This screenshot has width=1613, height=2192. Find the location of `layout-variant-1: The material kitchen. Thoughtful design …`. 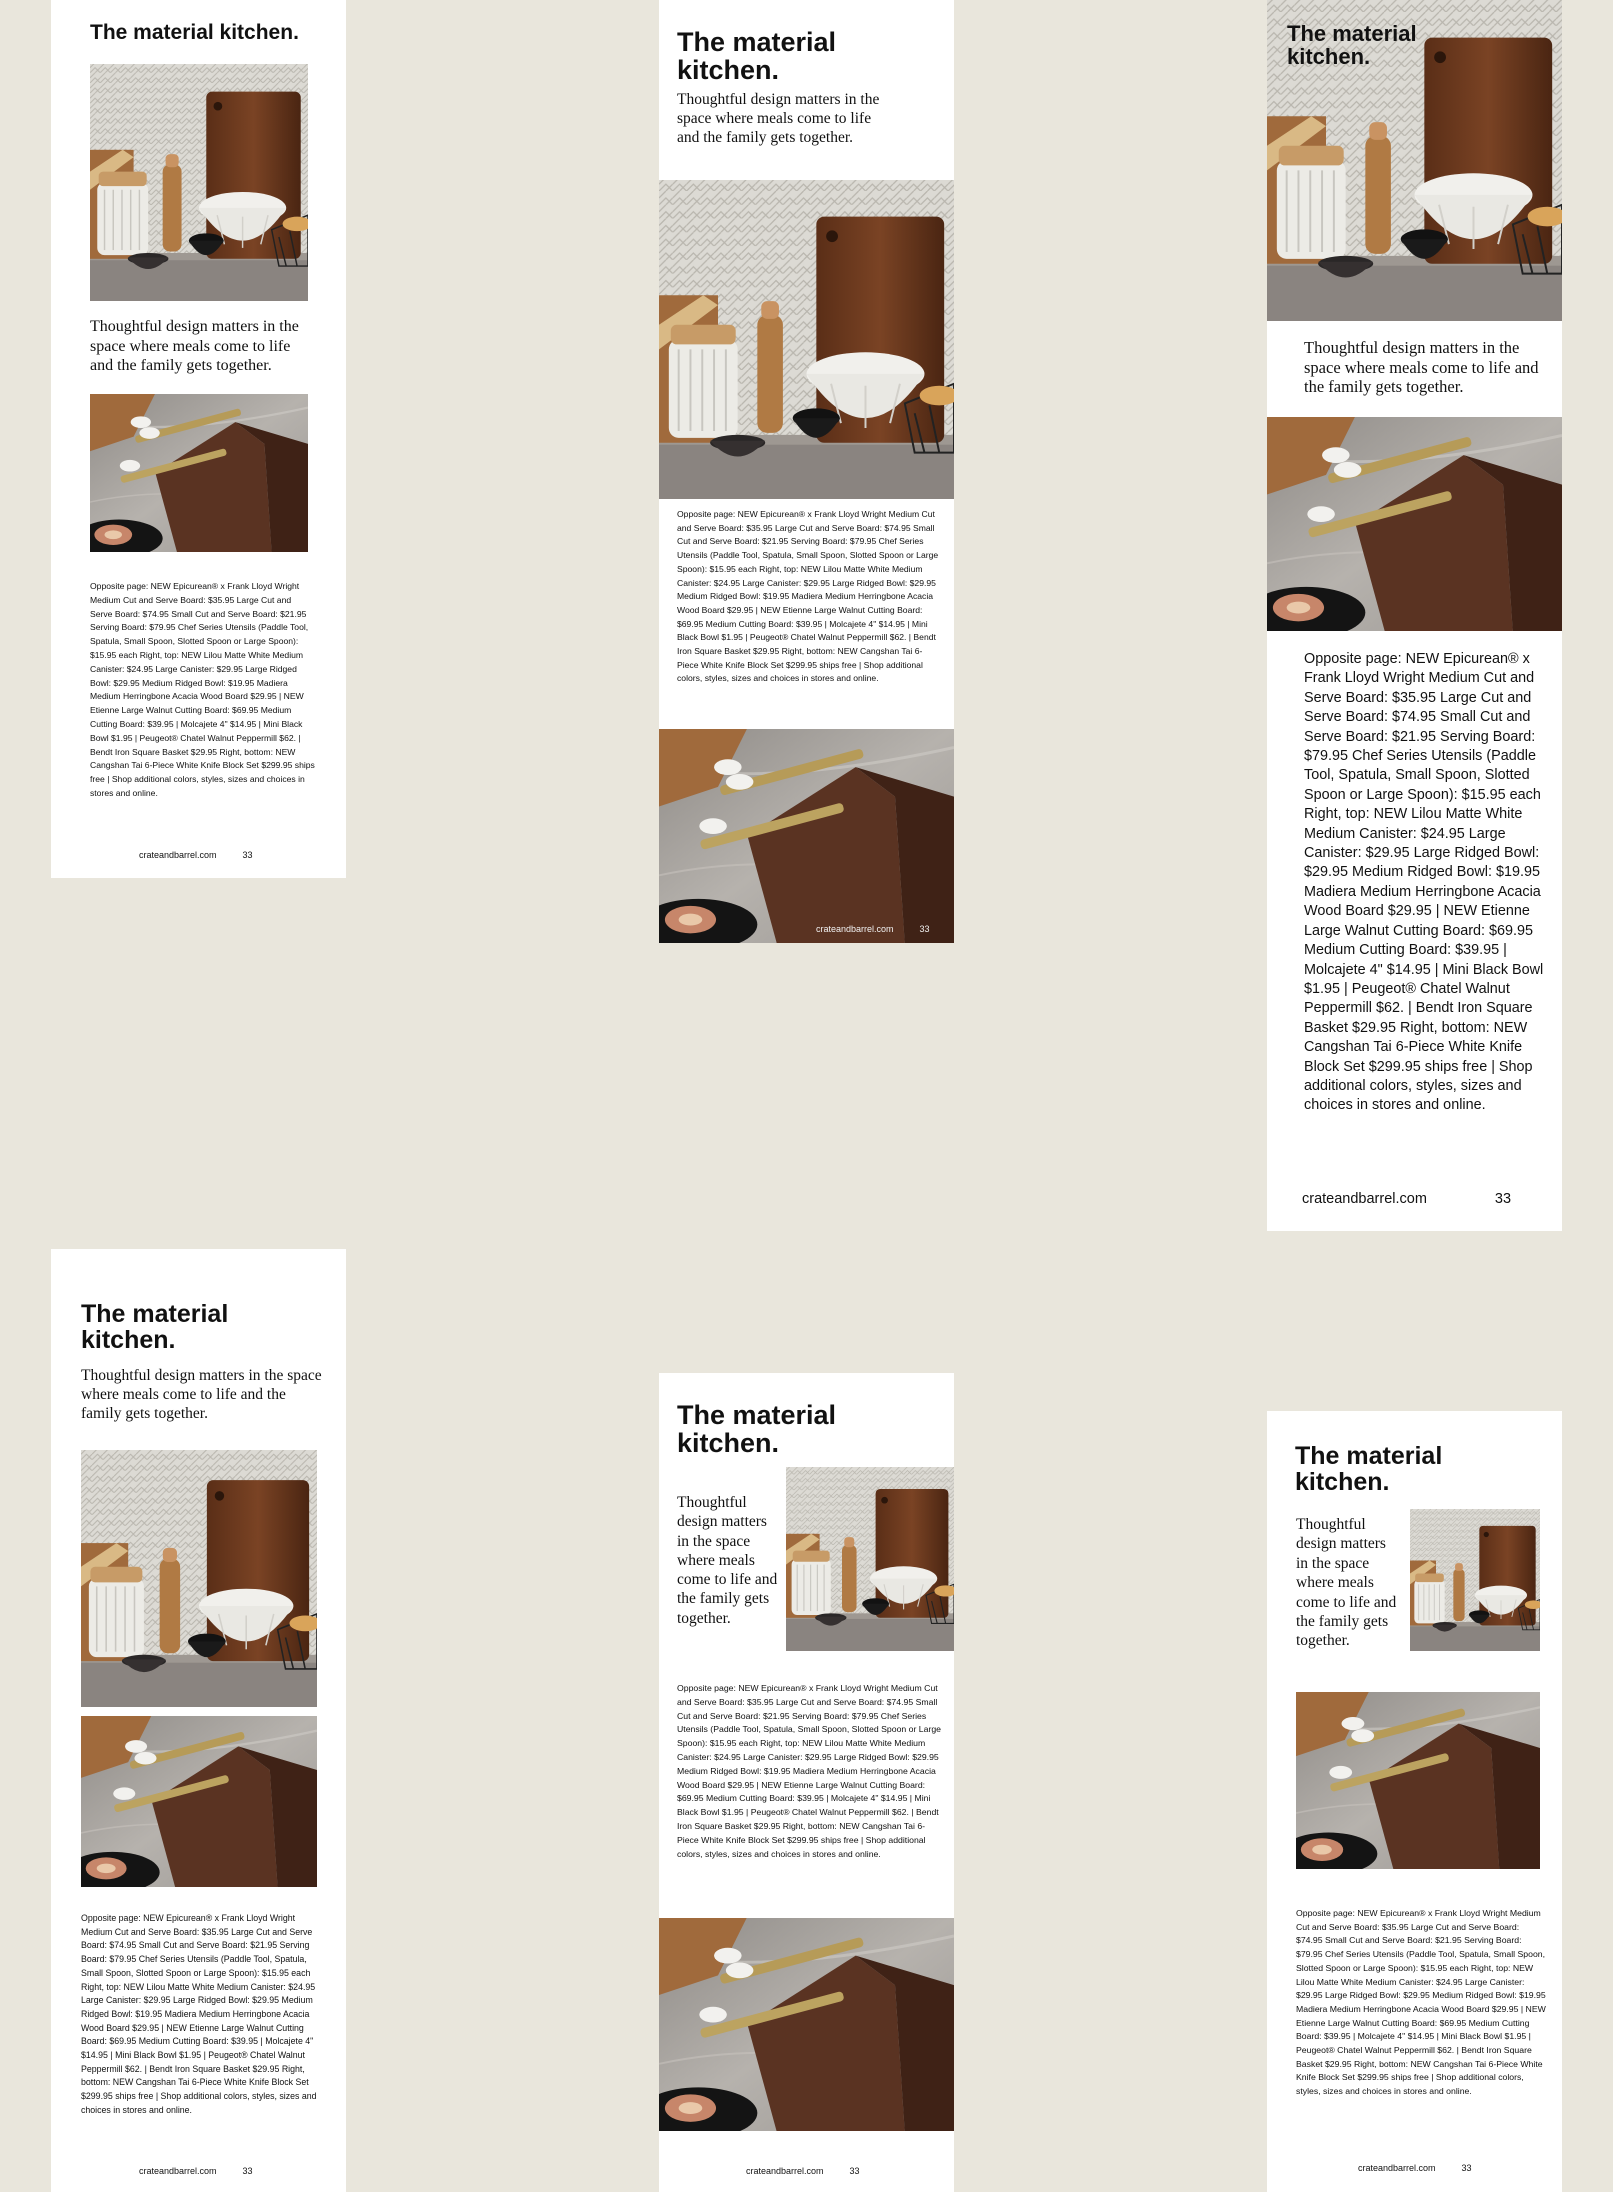

layout-variant-1: The material kitchen. Thoughtful design … is located at coordinates (198, 439).